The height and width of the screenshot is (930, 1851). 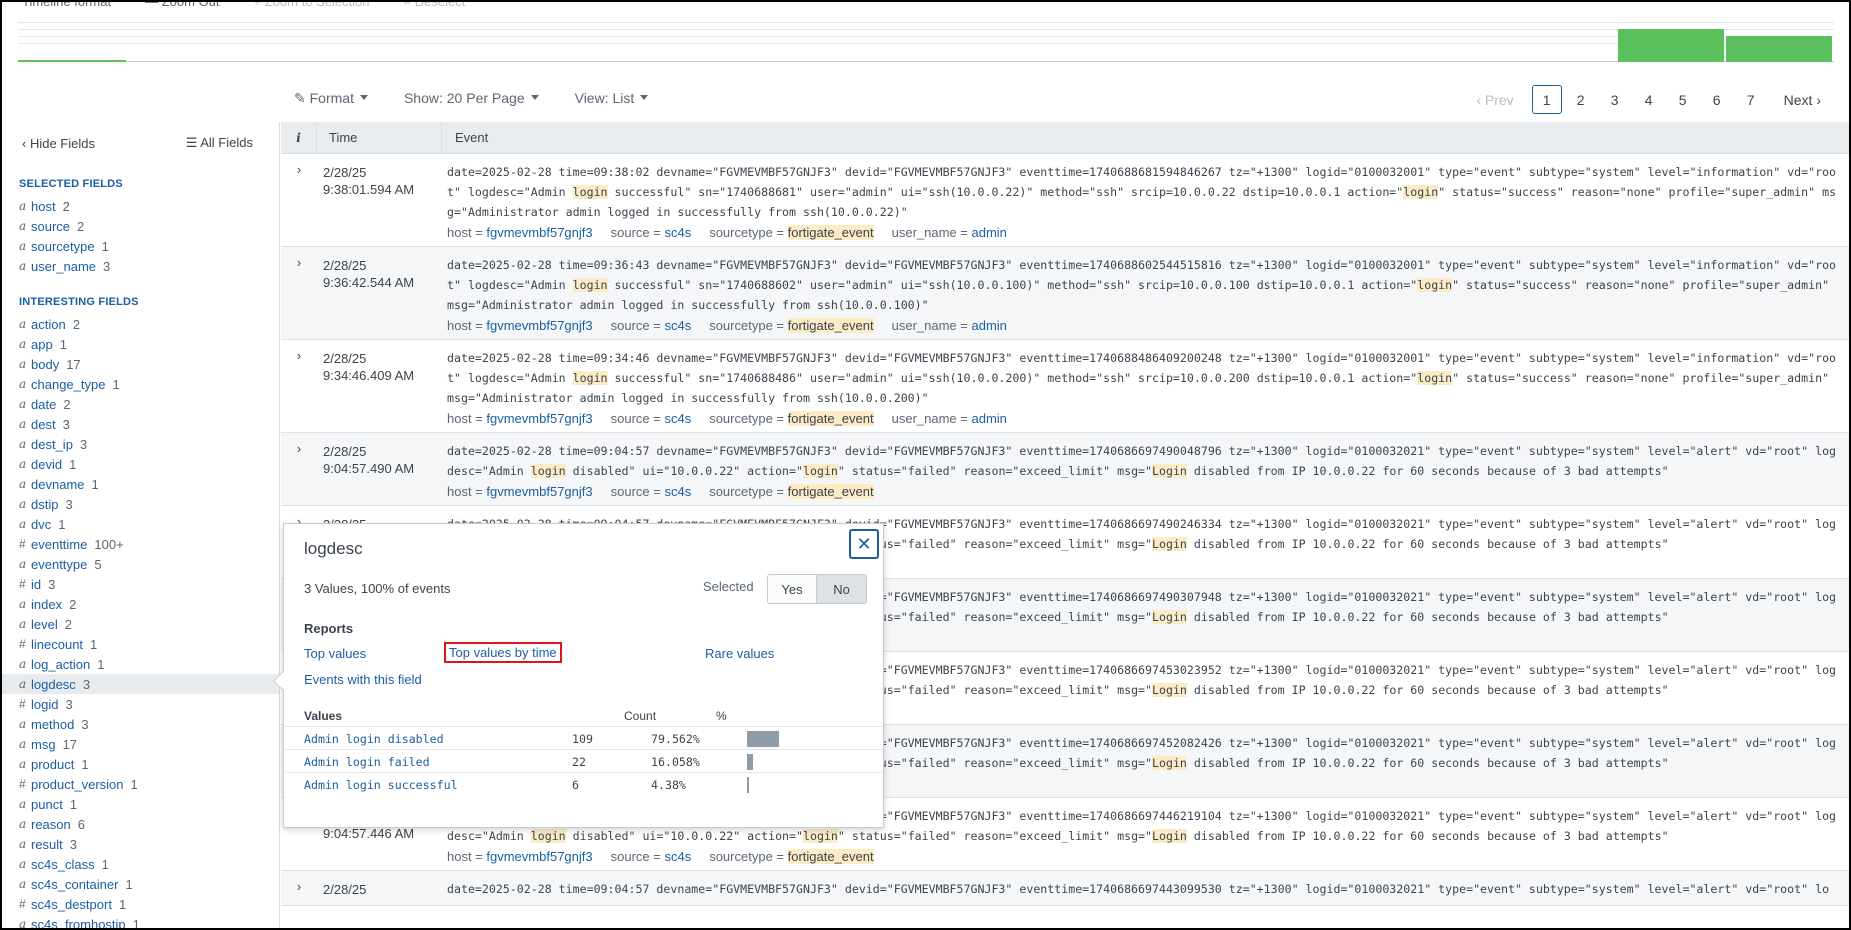 I want to click on sidebar-field-eventtime: # eventtime 100+, so click(x=140, y=544).